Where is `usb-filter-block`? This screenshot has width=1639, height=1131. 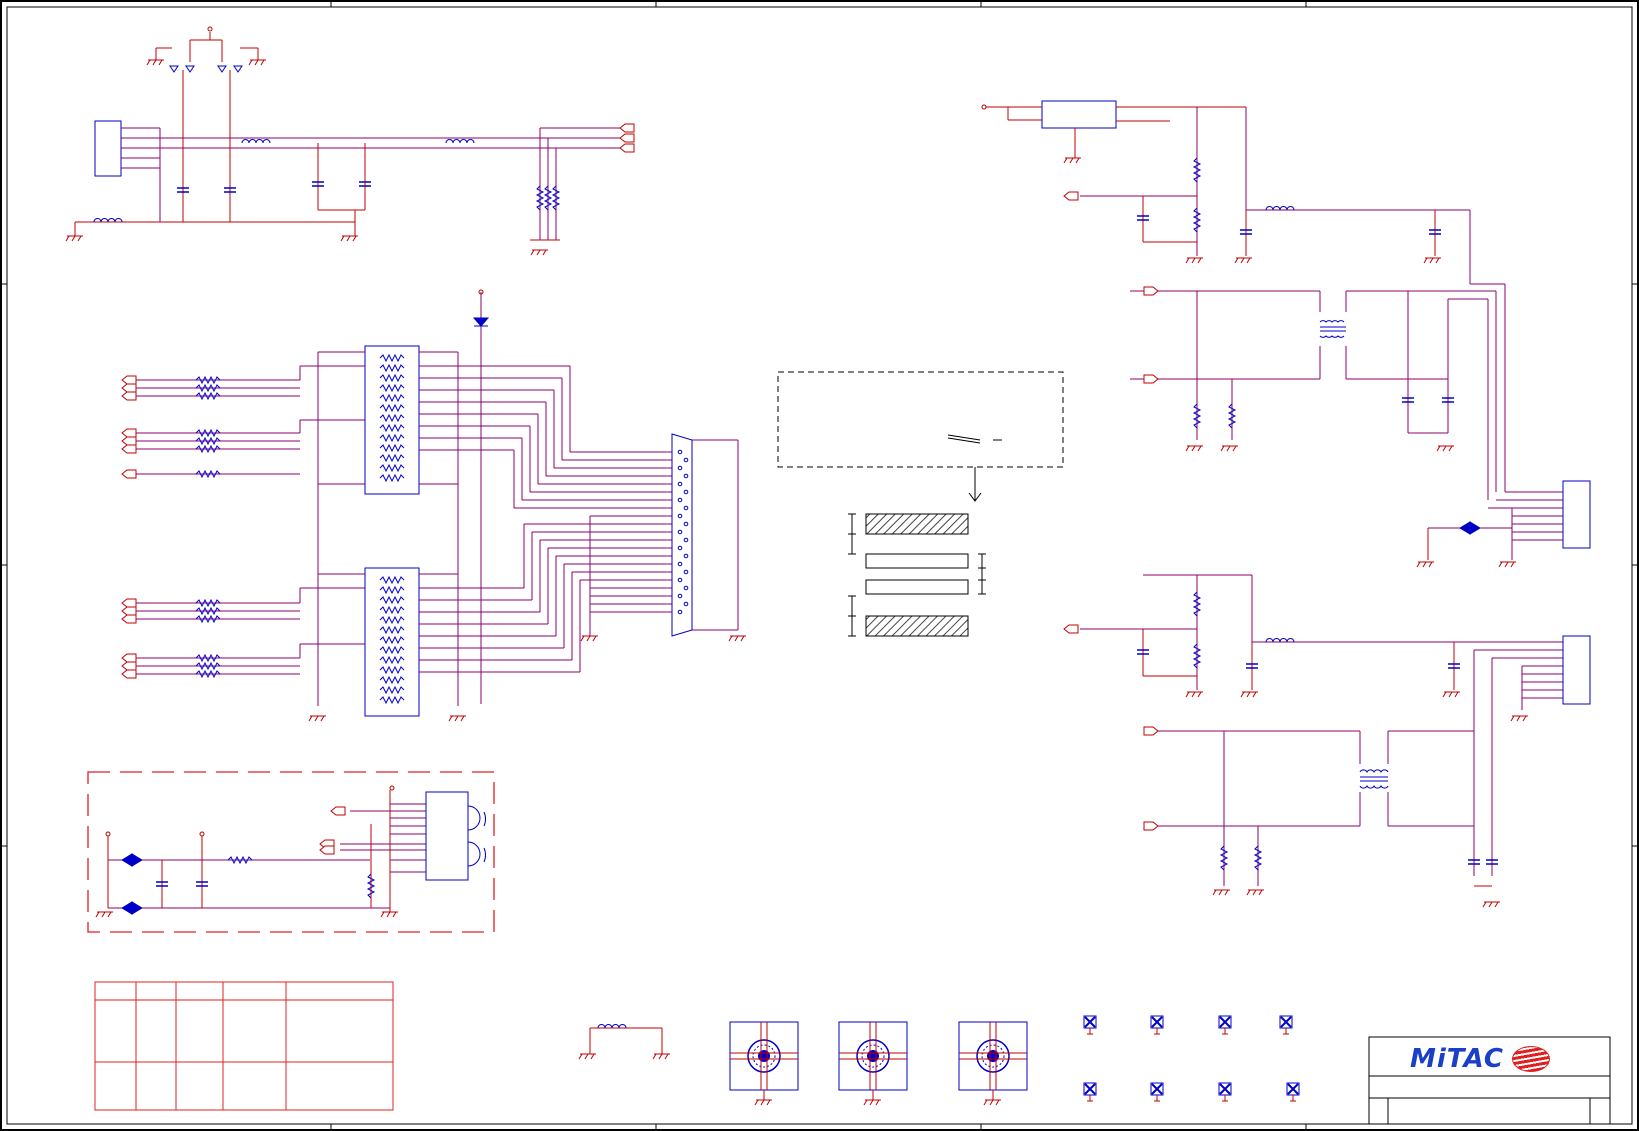 usb-filter-block is located at coordinates (350, 141).